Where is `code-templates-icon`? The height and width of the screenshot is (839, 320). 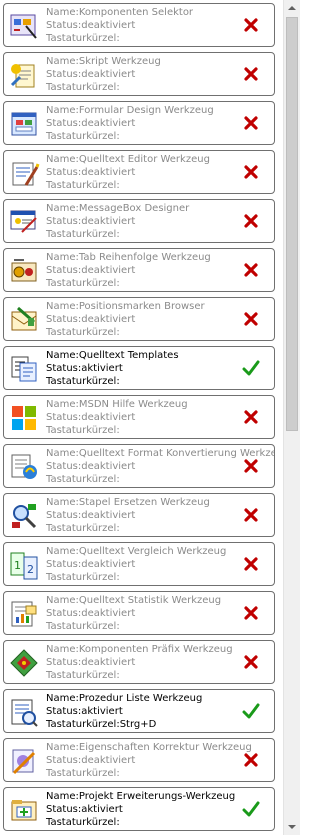
code-templates-icon is located at coordinates (24, 369).